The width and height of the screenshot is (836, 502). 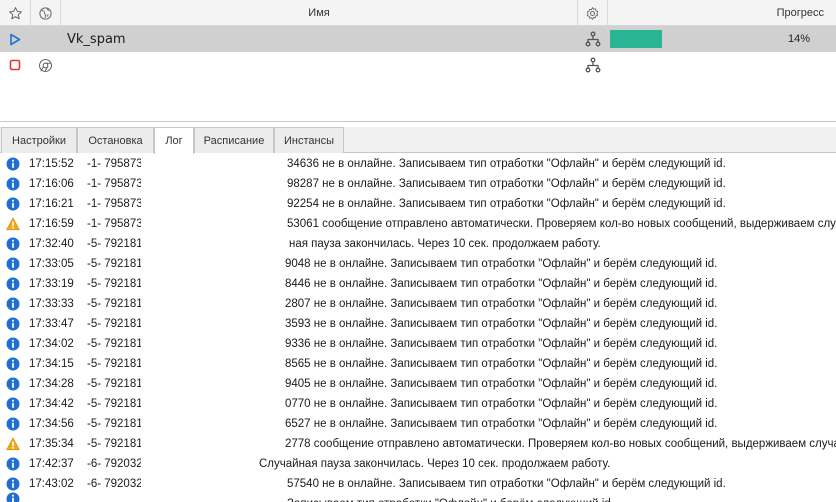 I want to click on grid-header: Имя Прогресс, so click(x=418, y=13).